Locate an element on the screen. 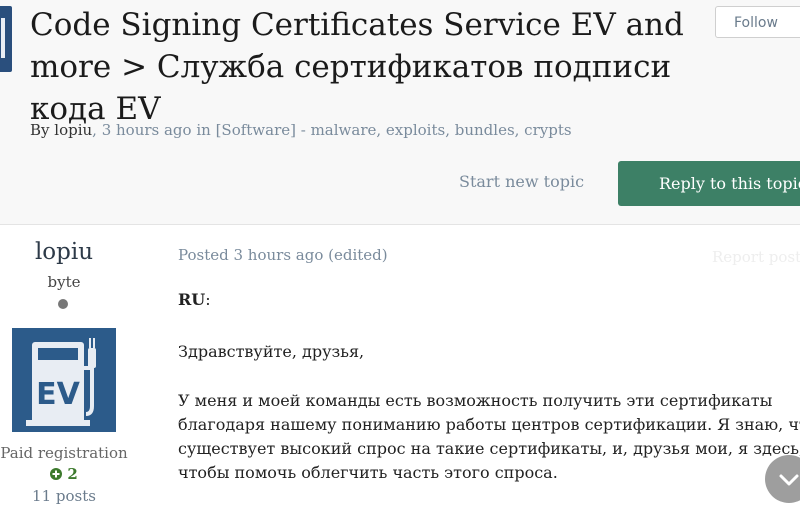 The width and height of the screenshot is (800, 510). start-new-topic-link: Start new topic is located at coordinates (521, 181).